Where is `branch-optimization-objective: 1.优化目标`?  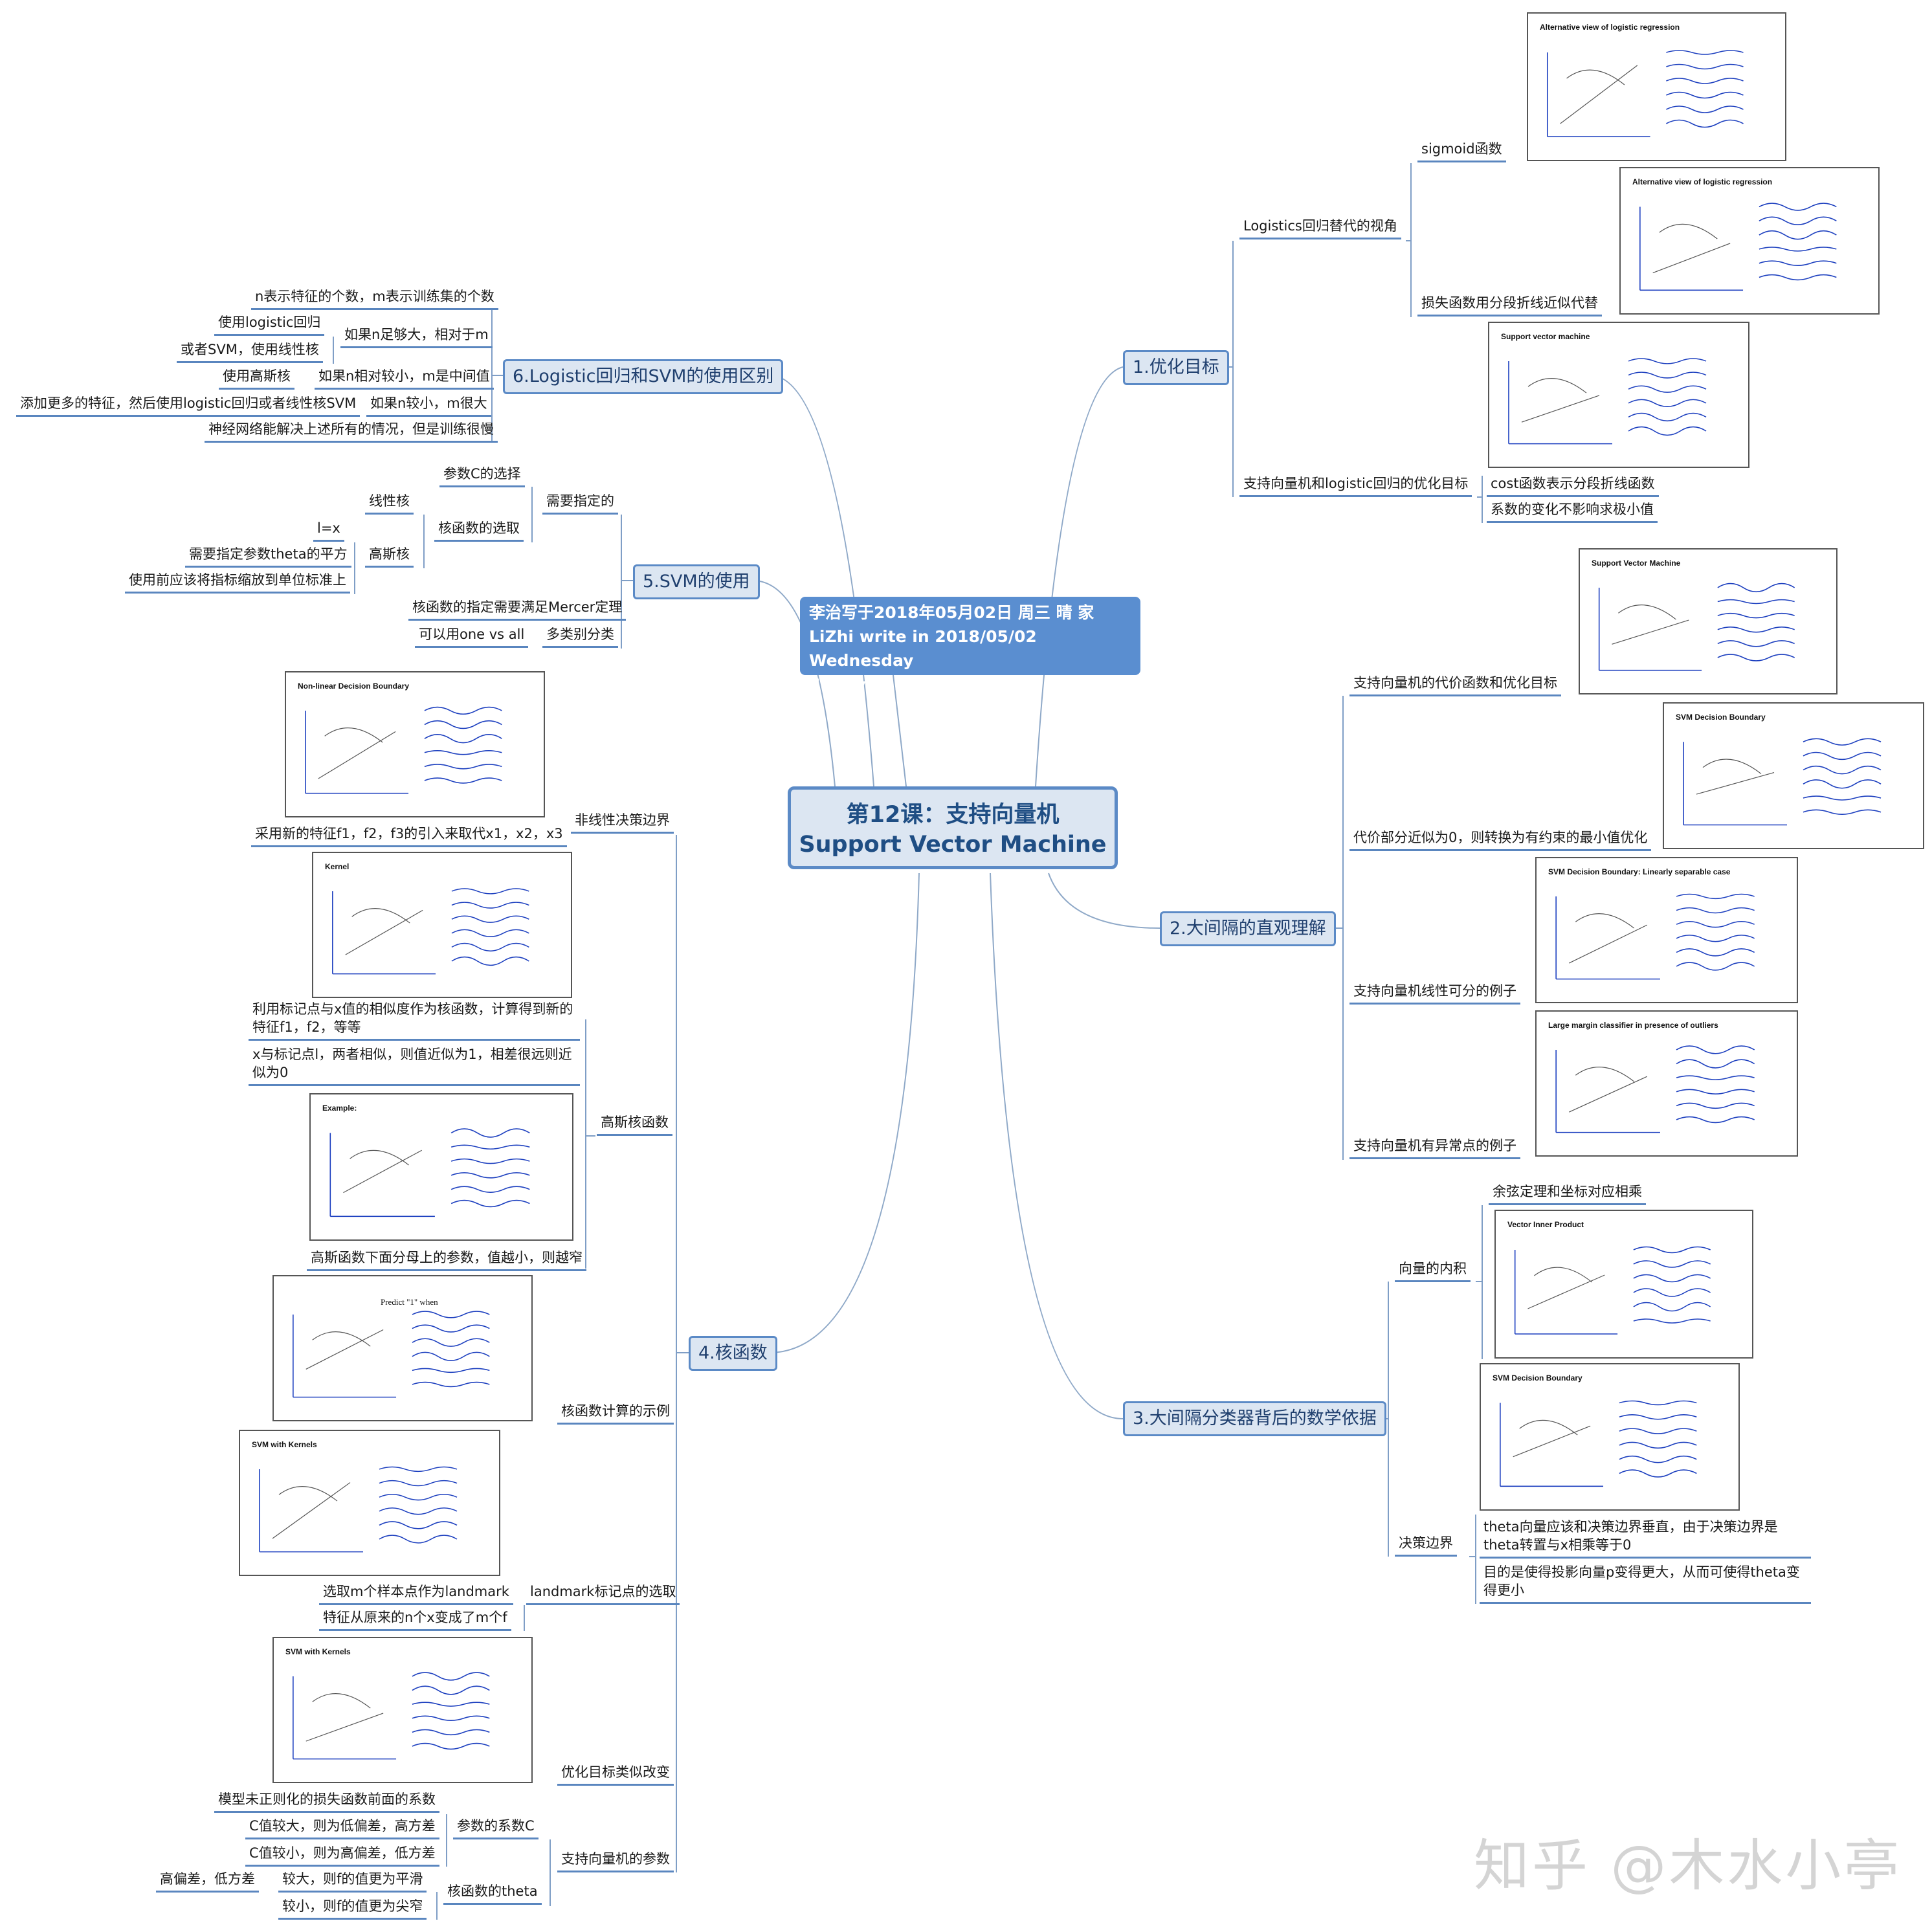
branch-optimization-objective: 1.优化目标 is located at coordinates (1176, 367).